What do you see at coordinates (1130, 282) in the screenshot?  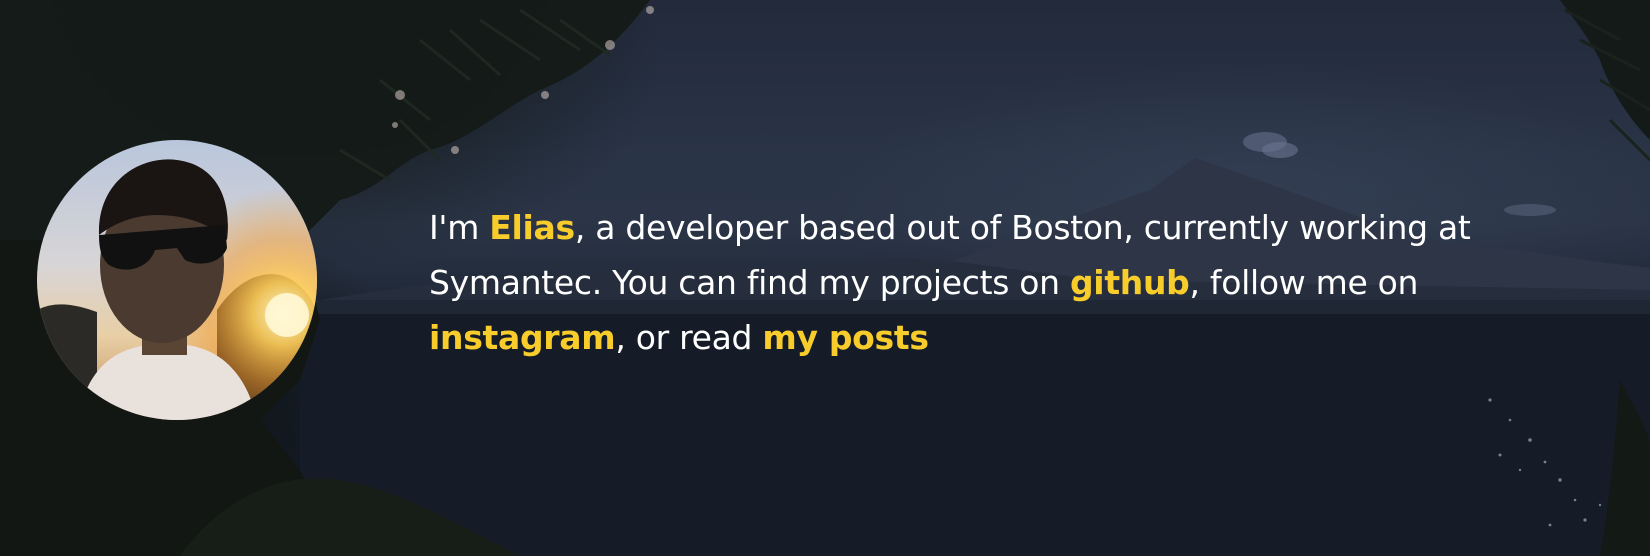 I see `github-link: github` at bounding box center [1130, 282].